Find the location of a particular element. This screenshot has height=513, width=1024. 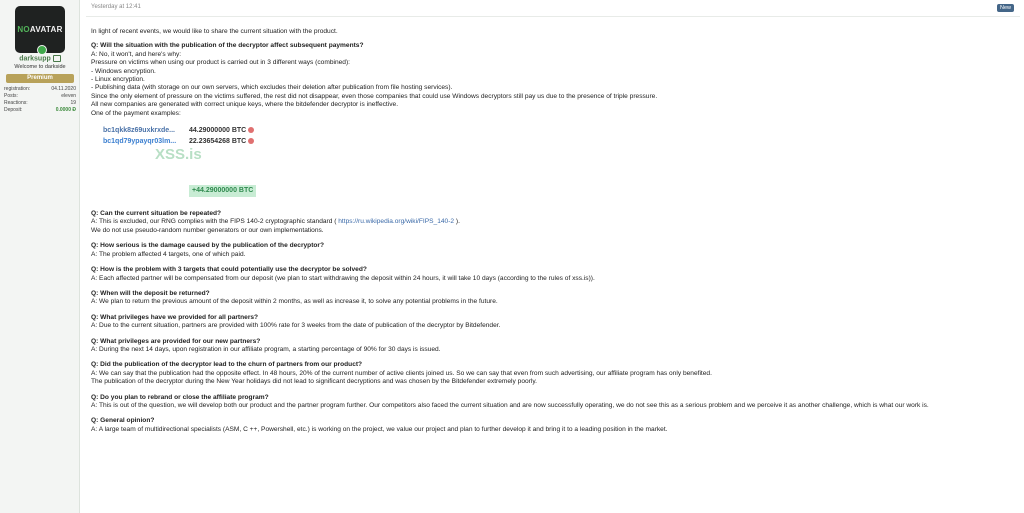

answer-line: One of the payment examples: is located at coordinates (136, 113).